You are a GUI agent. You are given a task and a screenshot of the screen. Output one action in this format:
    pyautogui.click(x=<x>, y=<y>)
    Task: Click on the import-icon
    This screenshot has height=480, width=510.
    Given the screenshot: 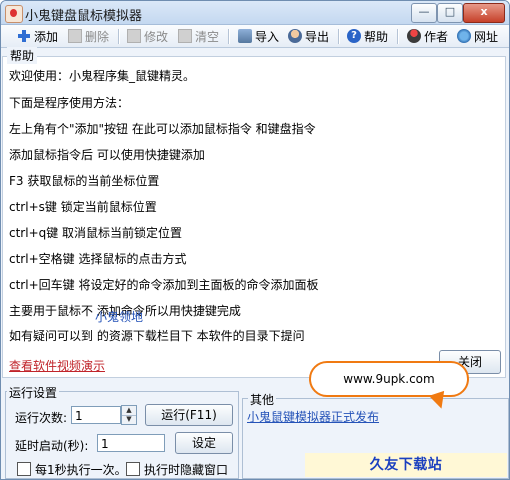 What is the action you would take?
    pyautogui.click(x=245, y=36)
    